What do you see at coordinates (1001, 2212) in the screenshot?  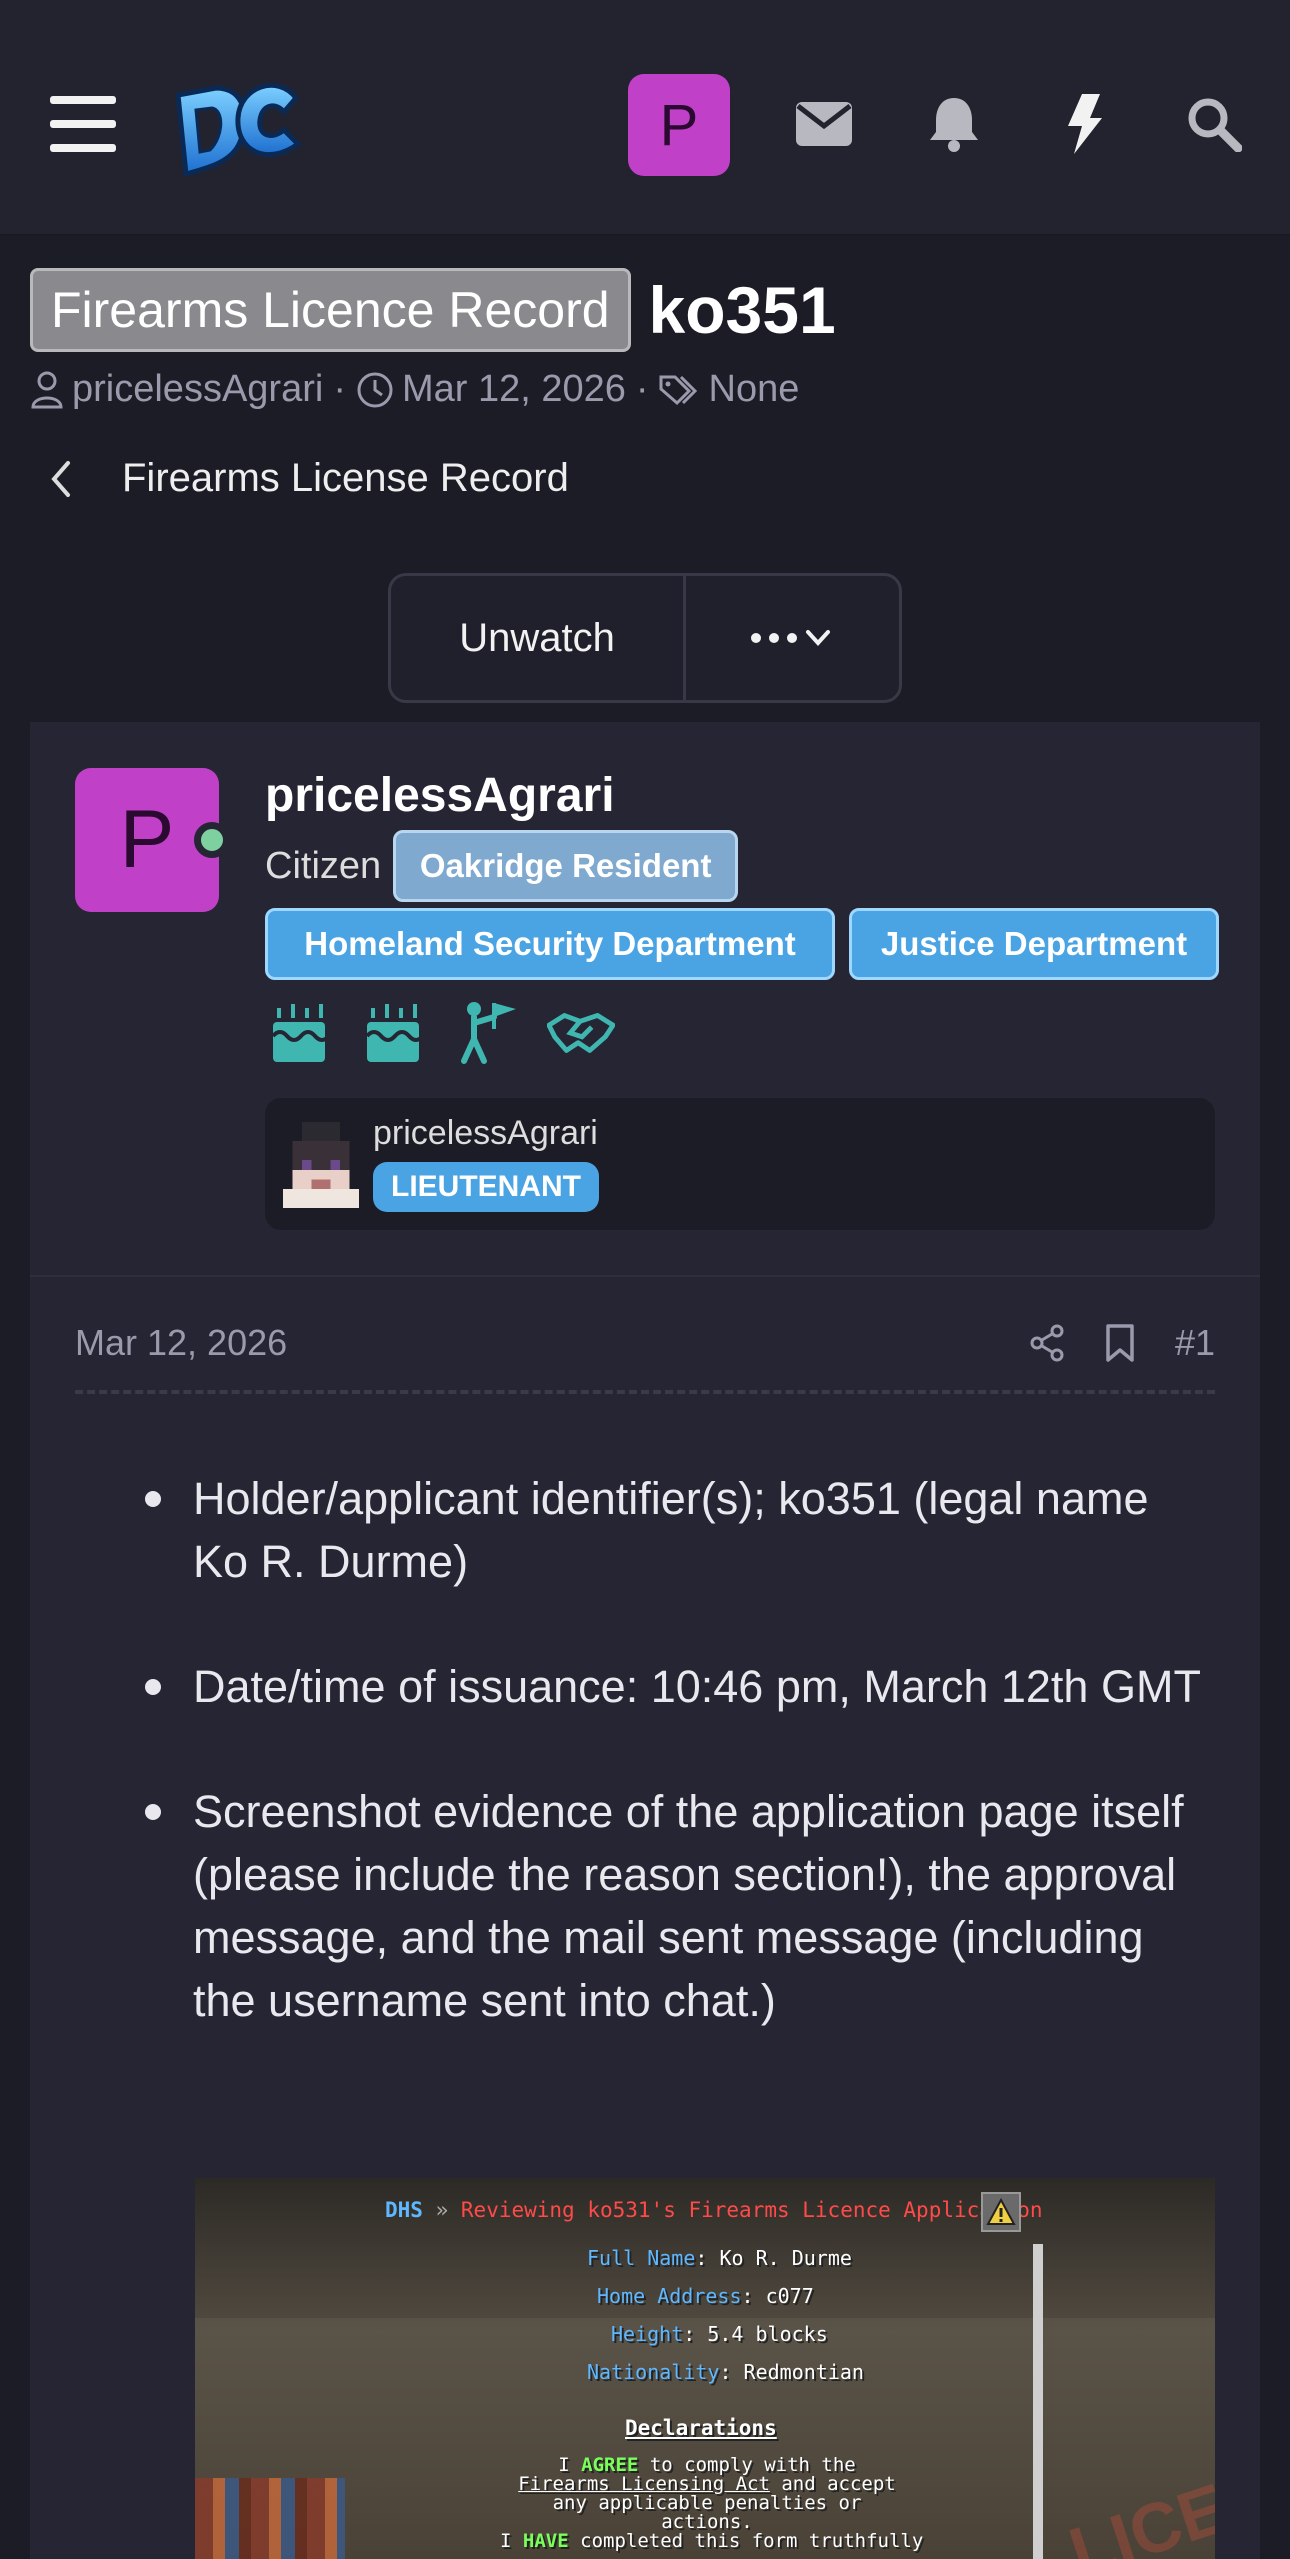 I see `warning-icon` at bounding box center [1001, 2212].